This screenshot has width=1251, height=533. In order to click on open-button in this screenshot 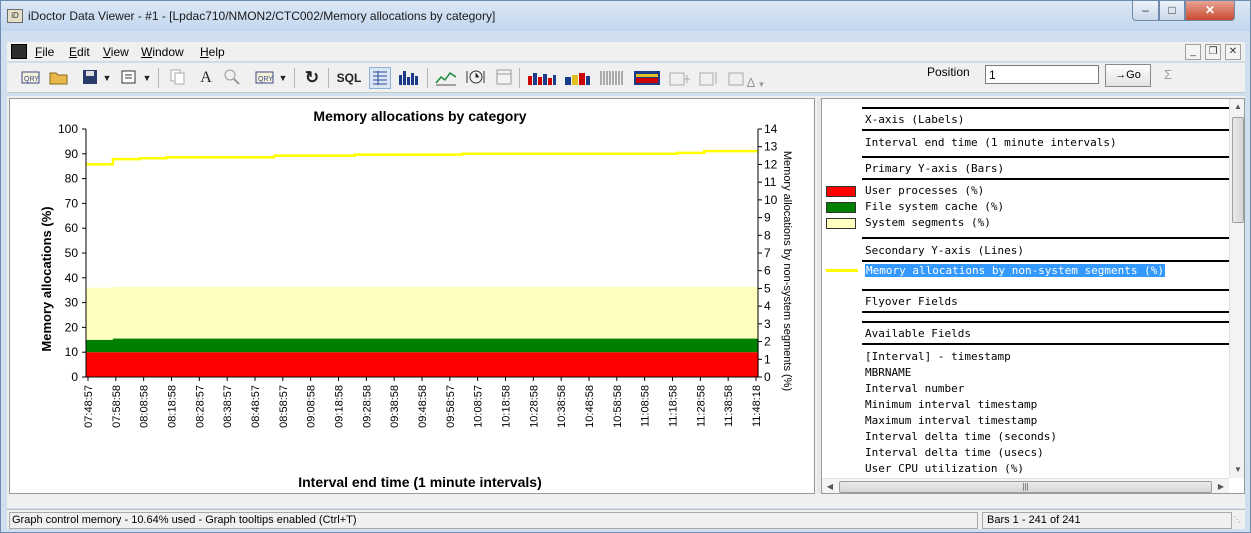, I will do `click(59, 78)`.